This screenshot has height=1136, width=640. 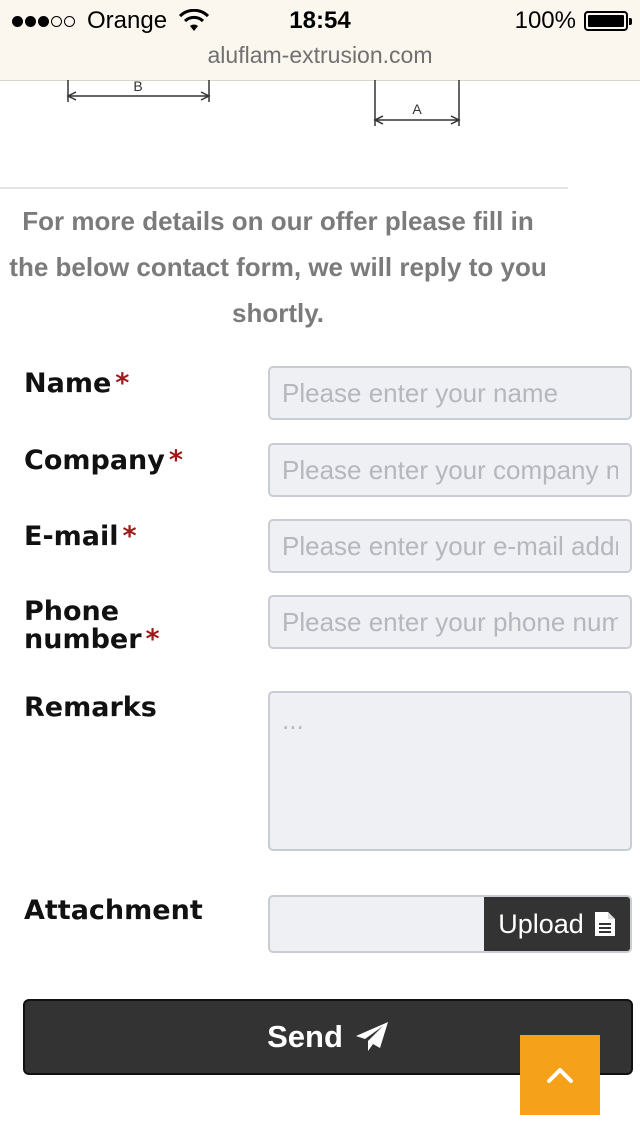 What do you see at coordinates (320, 110) in the screenshot?
I see `dimension-drawing: B A` at bounding box center [320, 110].